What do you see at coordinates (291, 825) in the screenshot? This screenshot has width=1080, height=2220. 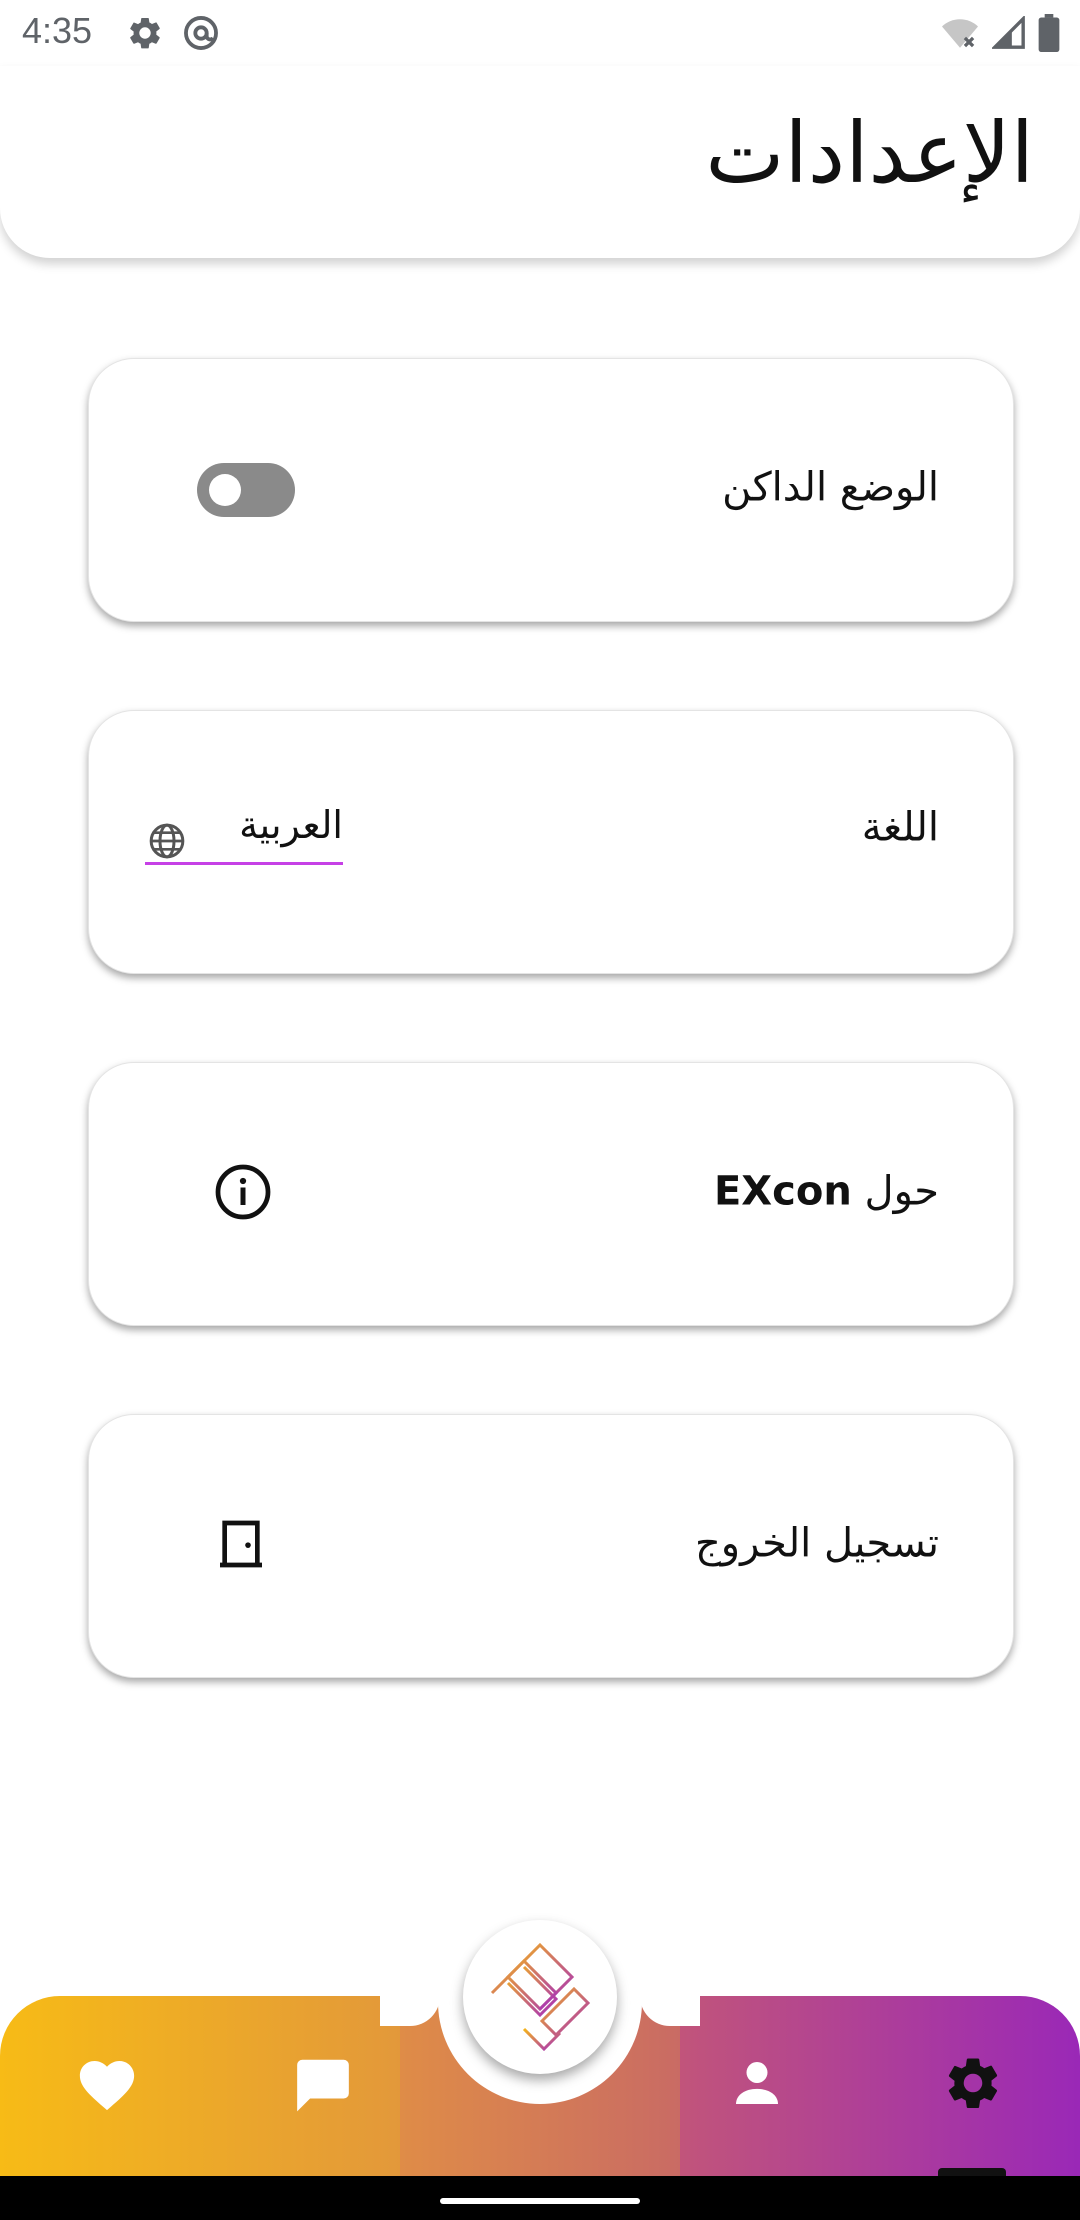 I see `language-select-value: العربية` at bounding box center [291, 825].